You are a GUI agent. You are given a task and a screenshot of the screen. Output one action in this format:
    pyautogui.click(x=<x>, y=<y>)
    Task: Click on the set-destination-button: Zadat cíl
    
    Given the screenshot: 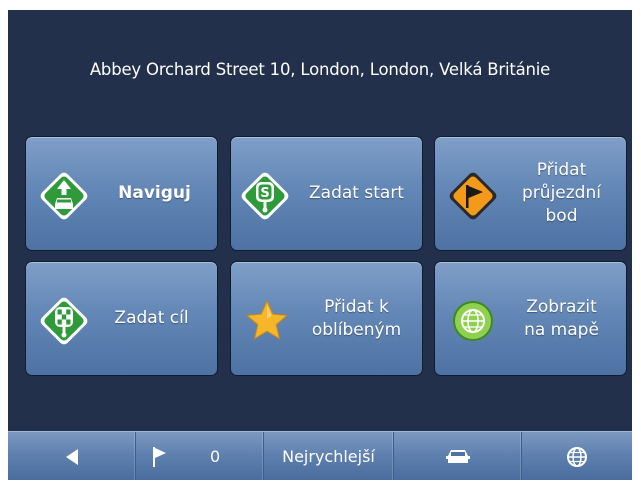 What is the action you would take?
    pyautogui.click(x=121, y=318)
    